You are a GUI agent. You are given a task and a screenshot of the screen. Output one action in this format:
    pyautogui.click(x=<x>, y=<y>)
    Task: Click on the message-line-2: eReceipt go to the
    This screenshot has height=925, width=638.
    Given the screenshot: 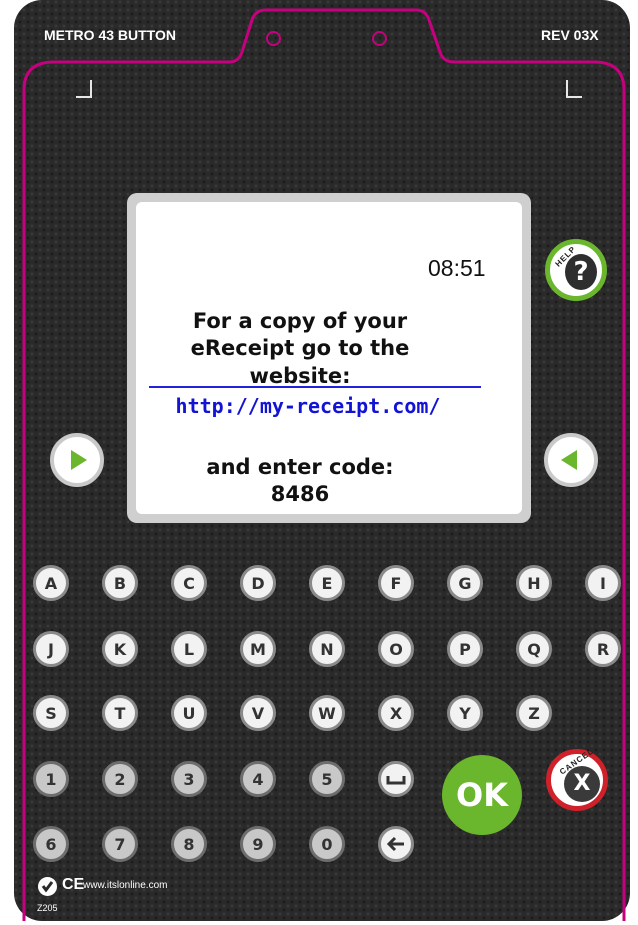 What is the action you would take?
    pyautogui.click(x=300, y=348)
    